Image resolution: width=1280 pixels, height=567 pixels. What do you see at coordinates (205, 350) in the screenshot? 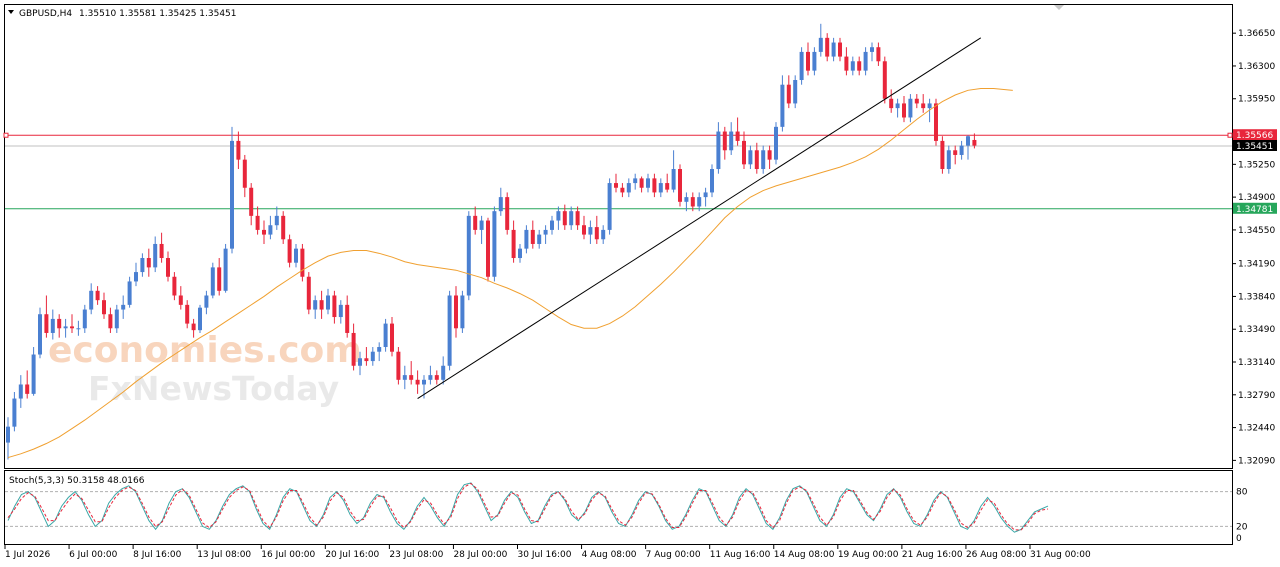
I see `svg-text: economies.com` at bounding box center [205, 350].